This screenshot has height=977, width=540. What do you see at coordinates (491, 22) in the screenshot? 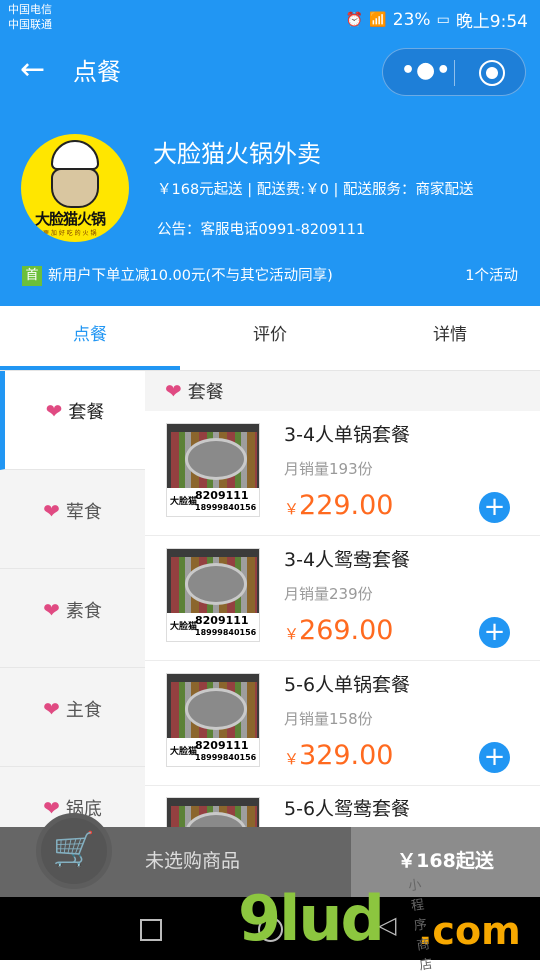
I see `clock: 晚上9:54` at bounding box center [491, 22].